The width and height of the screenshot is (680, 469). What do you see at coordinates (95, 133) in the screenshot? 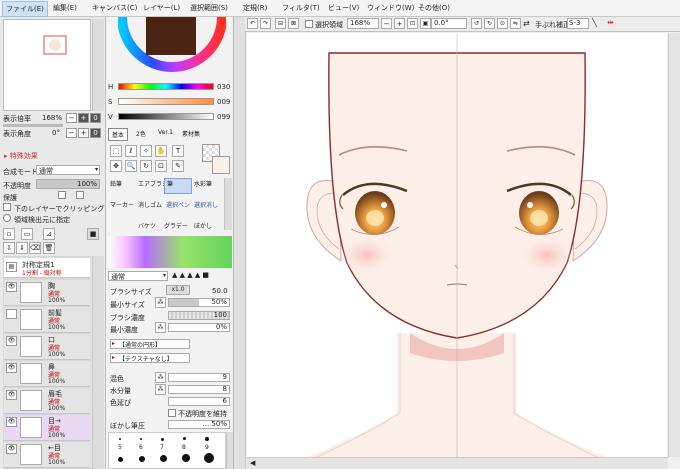
I see `rotate-reset-button: 0` at bounding box center [95, 133].